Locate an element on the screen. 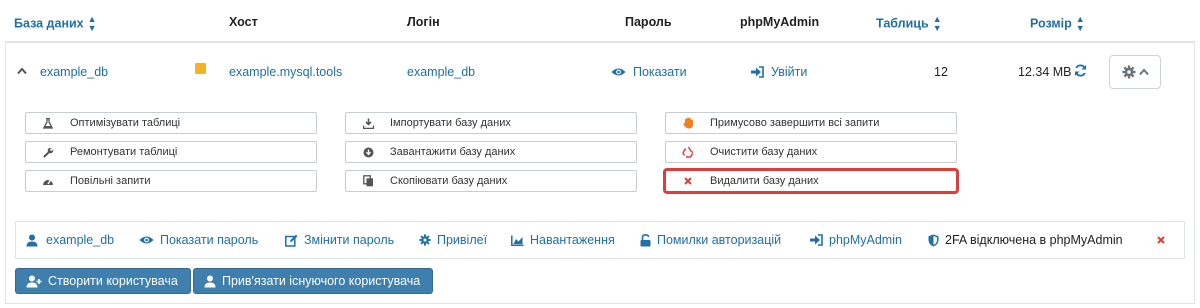 This screenshot has height=308, width=1200. privileges-link: Привілеї is located at coordinates (453, 240).